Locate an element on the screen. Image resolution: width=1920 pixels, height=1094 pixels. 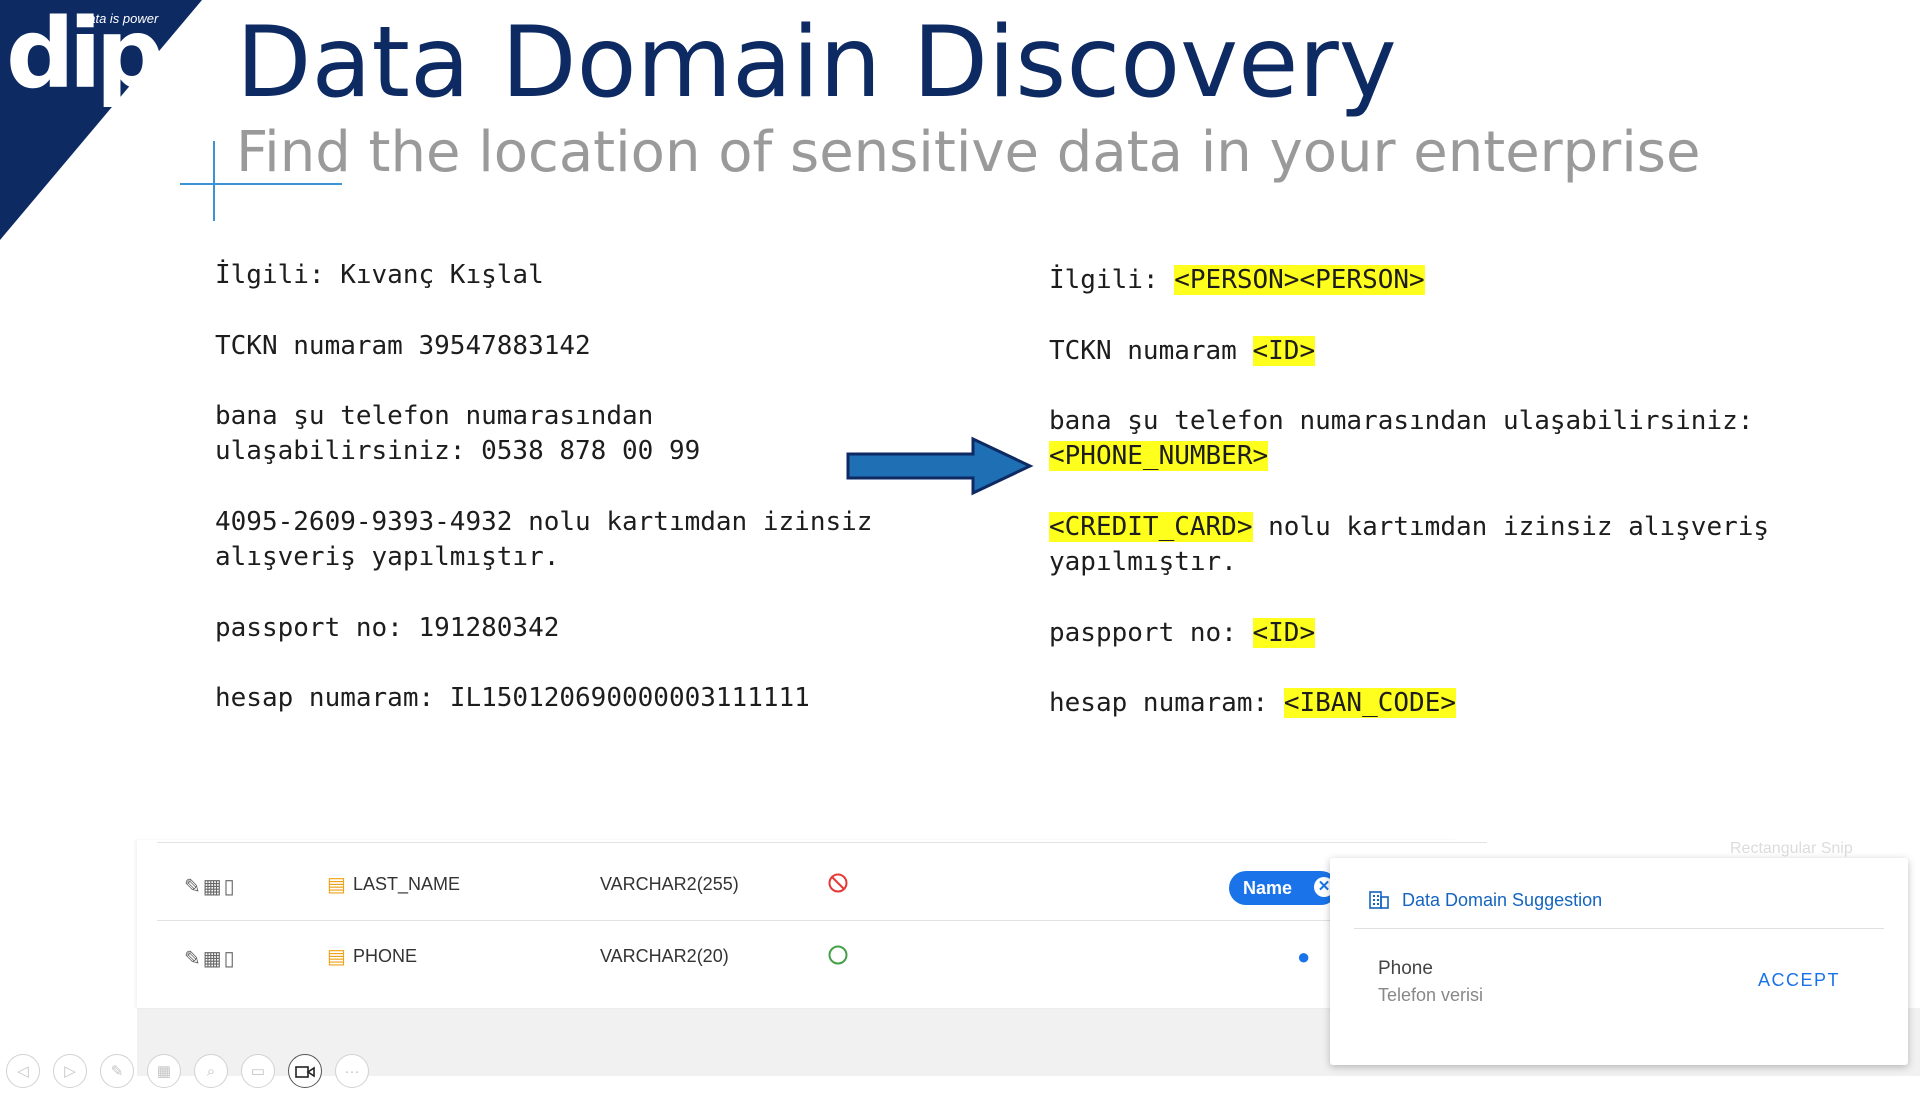
masked-line: İlgili: <PERSON><PERSON> is located at coordinates (1237, 280).